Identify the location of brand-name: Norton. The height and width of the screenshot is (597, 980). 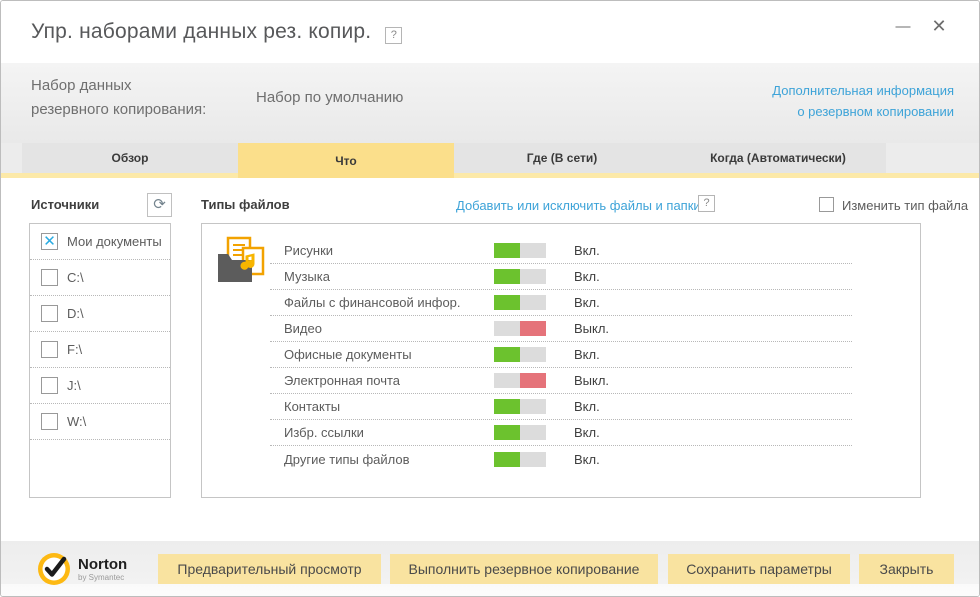
(103, 564).